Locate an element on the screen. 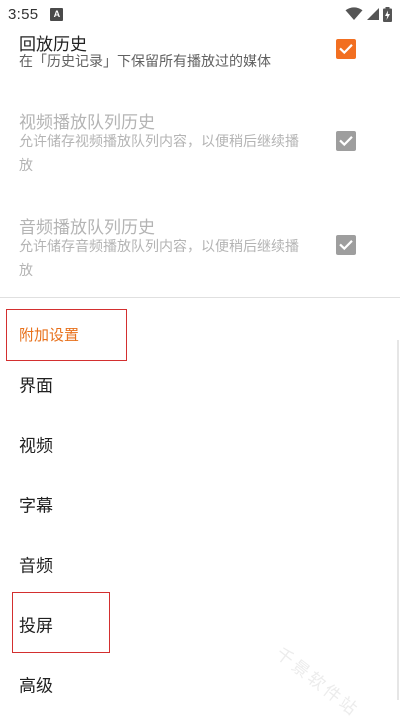 This screenshot has height=721, width=400. pref-summary: 在「历史记录」下保留所有播放过的媒体 is located at coordinates (145, 62).